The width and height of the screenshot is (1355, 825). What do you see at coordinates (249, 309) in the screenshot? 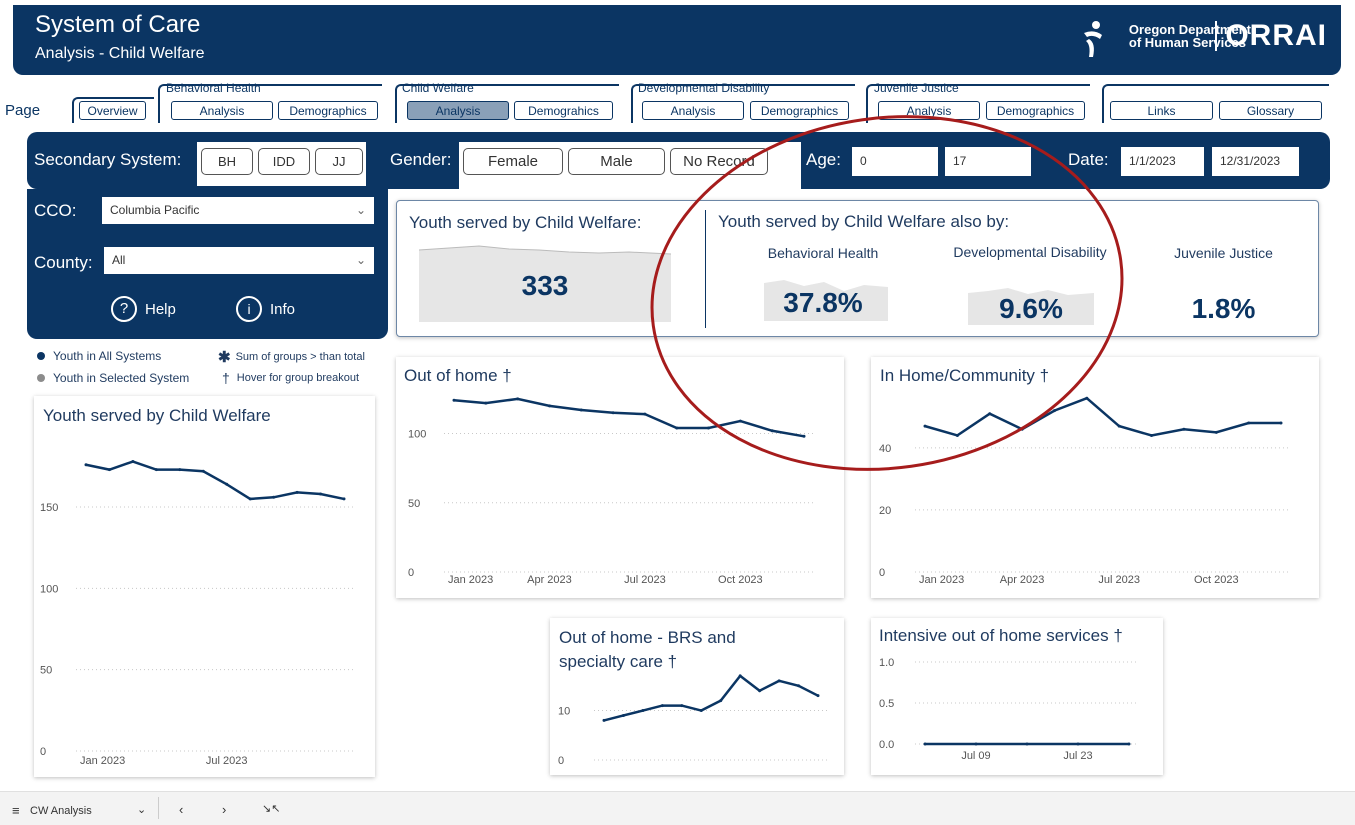
I see `info-icon: i` at bounding box center [249, 309].